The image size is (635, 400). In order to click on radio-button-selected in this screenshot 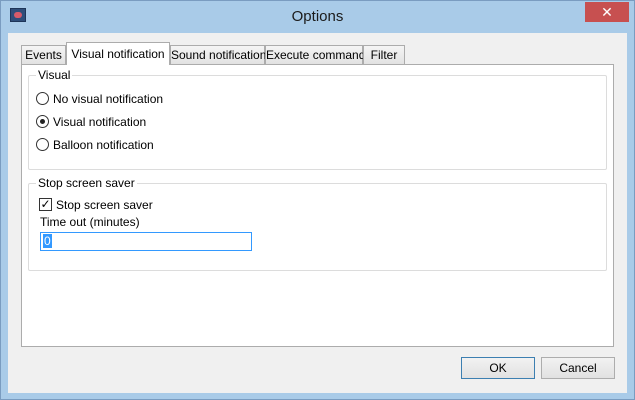, I will do `click(42, 121)`.